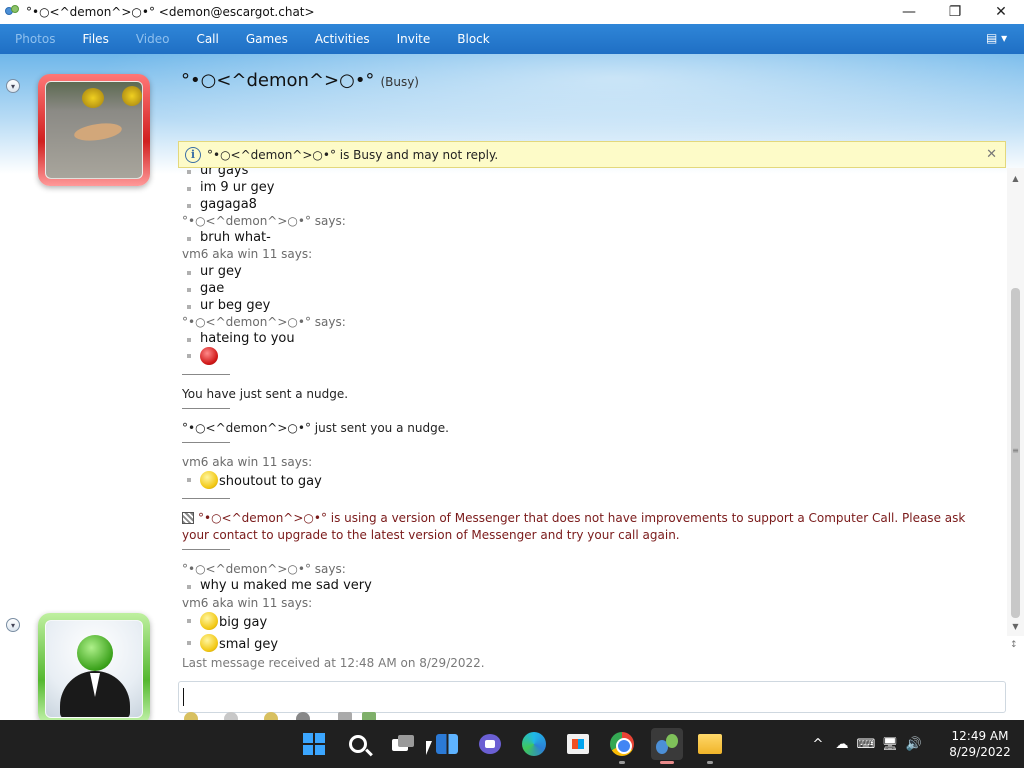 The height and width of the screenshot is (768, 1024). I want to click on windows-logo-icon, so click(314, 744).